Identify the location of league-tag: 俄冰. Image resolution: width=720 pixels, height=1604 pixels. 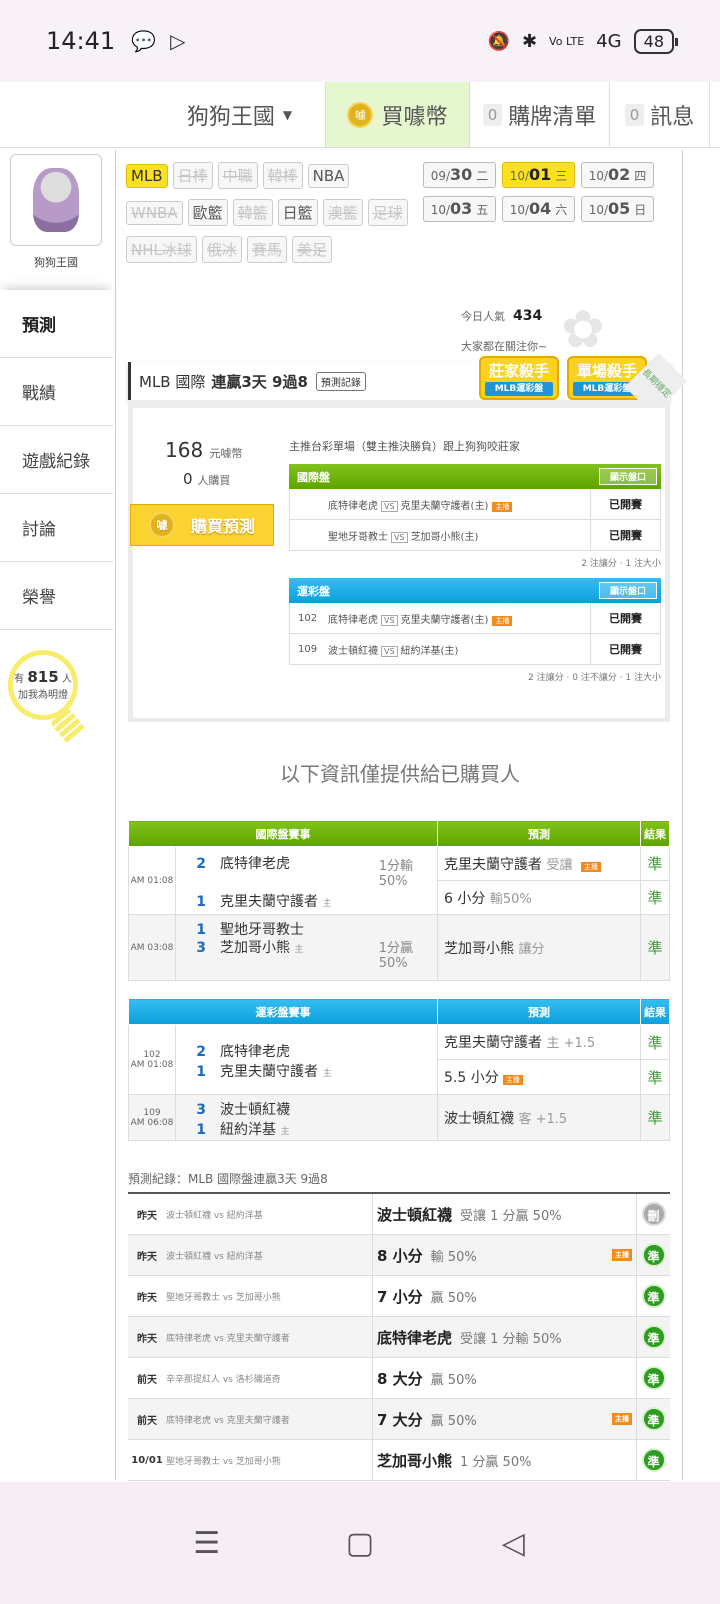
(221, 249).